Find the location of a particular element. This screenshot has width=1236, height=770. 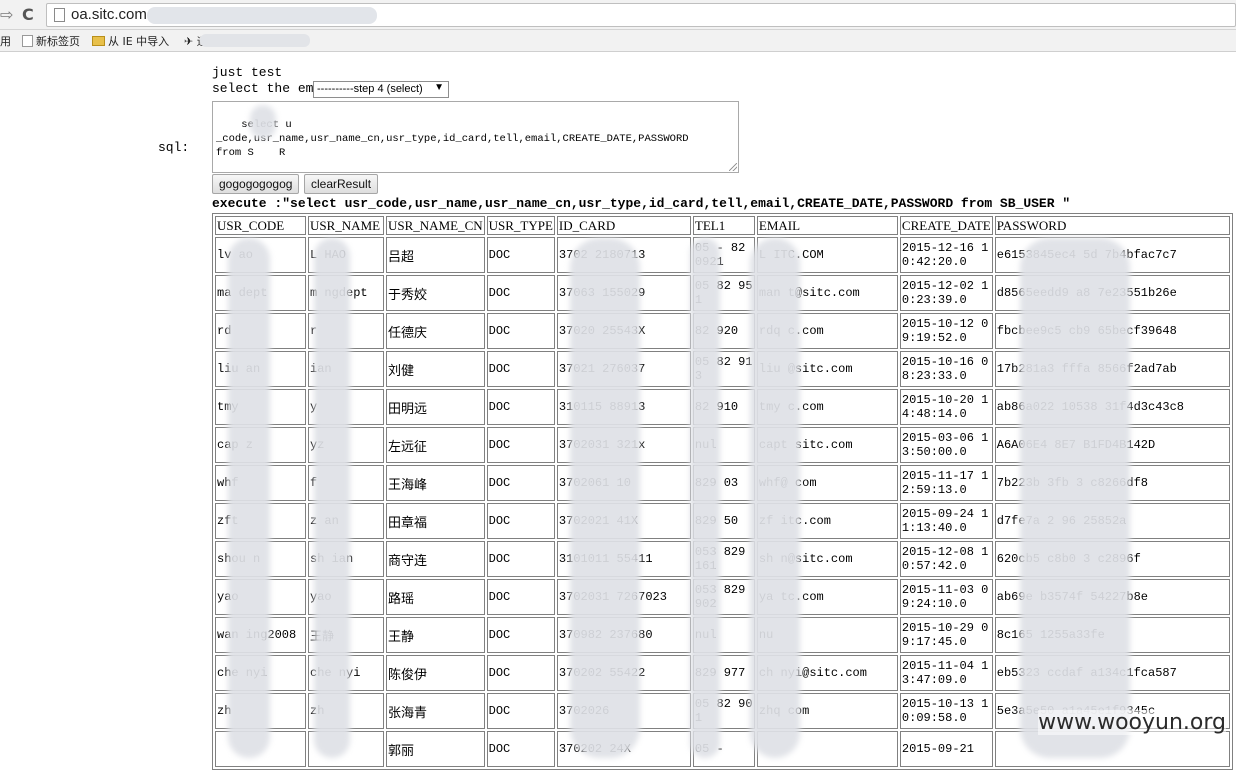

go-button: gogogogogog is located at coordinates (256, 184).